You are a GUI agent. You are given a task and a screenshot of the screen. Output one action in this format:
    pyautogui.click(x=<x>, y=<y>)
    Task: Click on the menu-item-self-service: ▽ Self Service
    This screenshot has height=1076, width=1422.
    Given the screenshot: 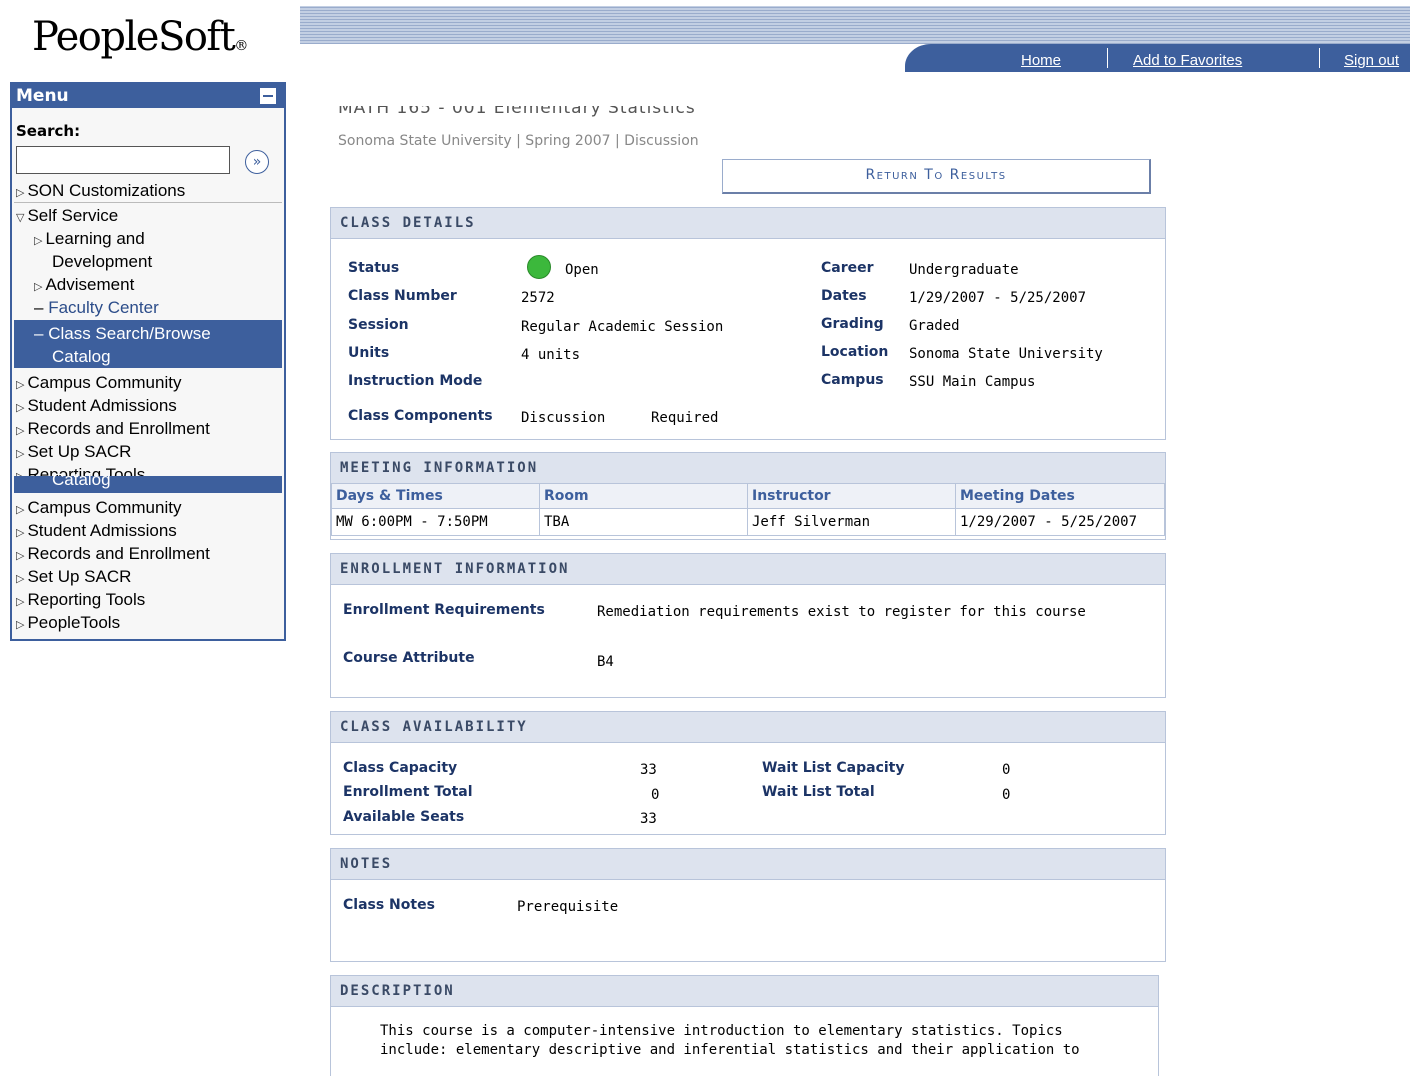 What is the action you would take?
    pyautogui.click(x=67, y=216)
    